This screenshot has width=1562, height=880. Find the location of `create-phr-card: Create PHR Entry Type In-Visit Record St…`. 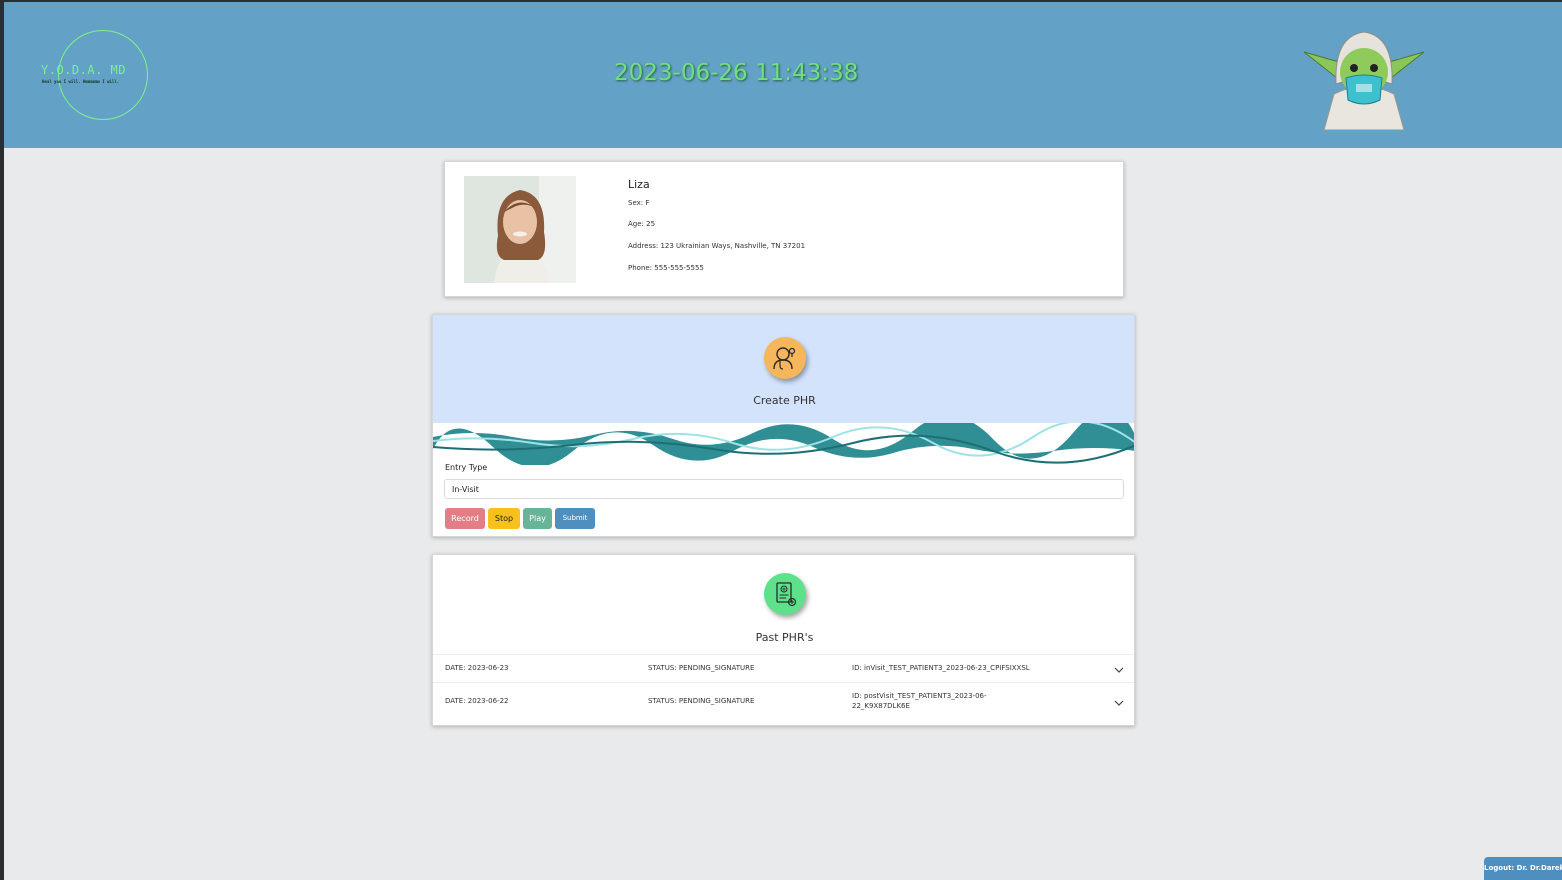

create-phr-card: Create PHR Entry Type In-Visit Record St… is located at coordinates (783, 425).